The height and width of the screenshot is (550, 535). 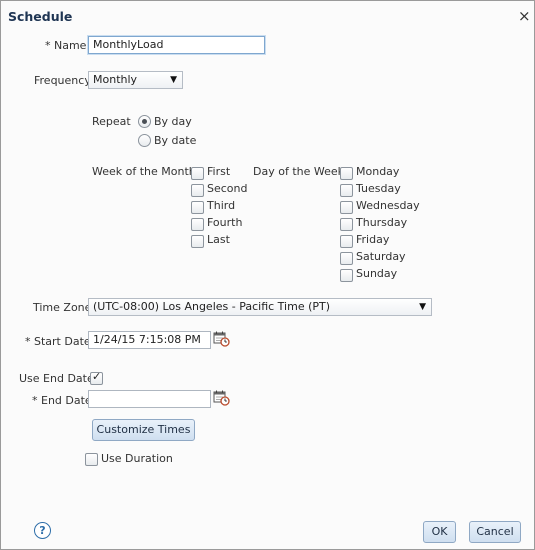 What do you see at coordinates (218, 239) in the screenshot?
I see `week-last-label: Last` at bounding box center [218, 239].